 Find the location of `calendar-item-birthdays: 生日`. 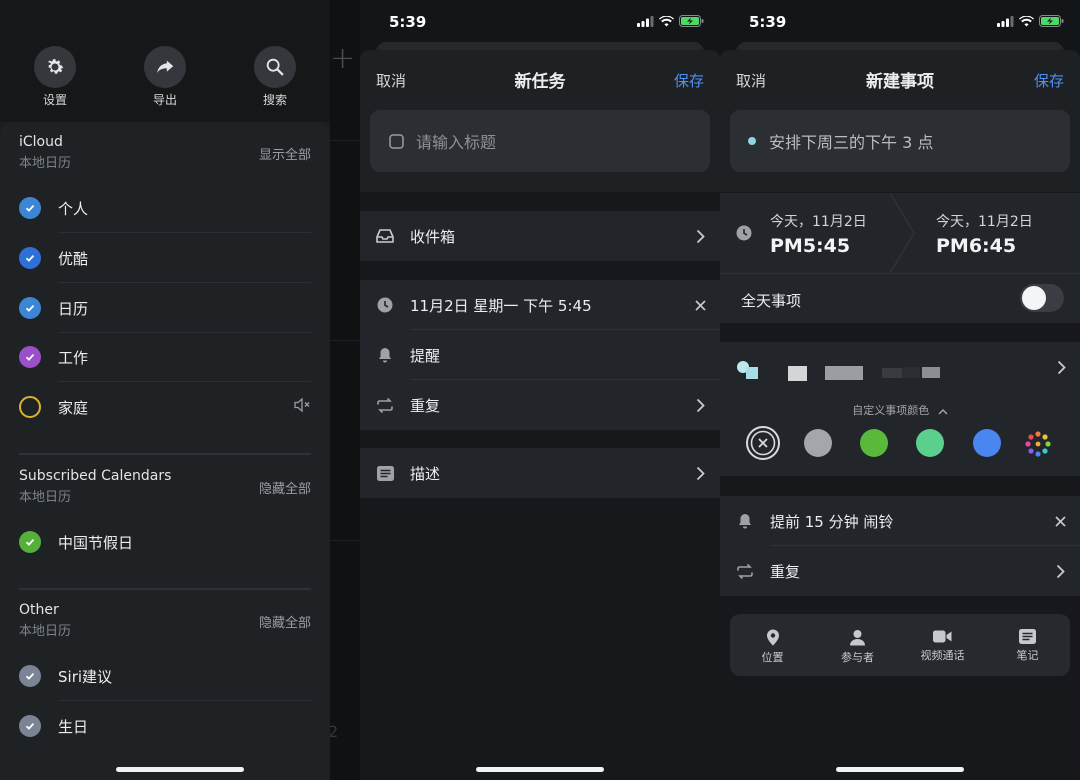

calendar-item-birthdays: 生日 is located at coordinates (165, 726).